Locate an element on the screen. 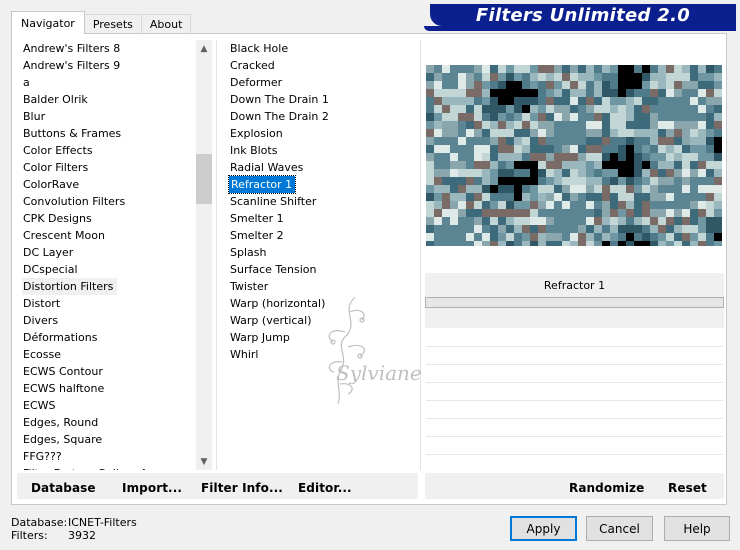 The width and height of the screenshot is (740, 550). list-item-label: Splash is located at coordinates (248, 252).